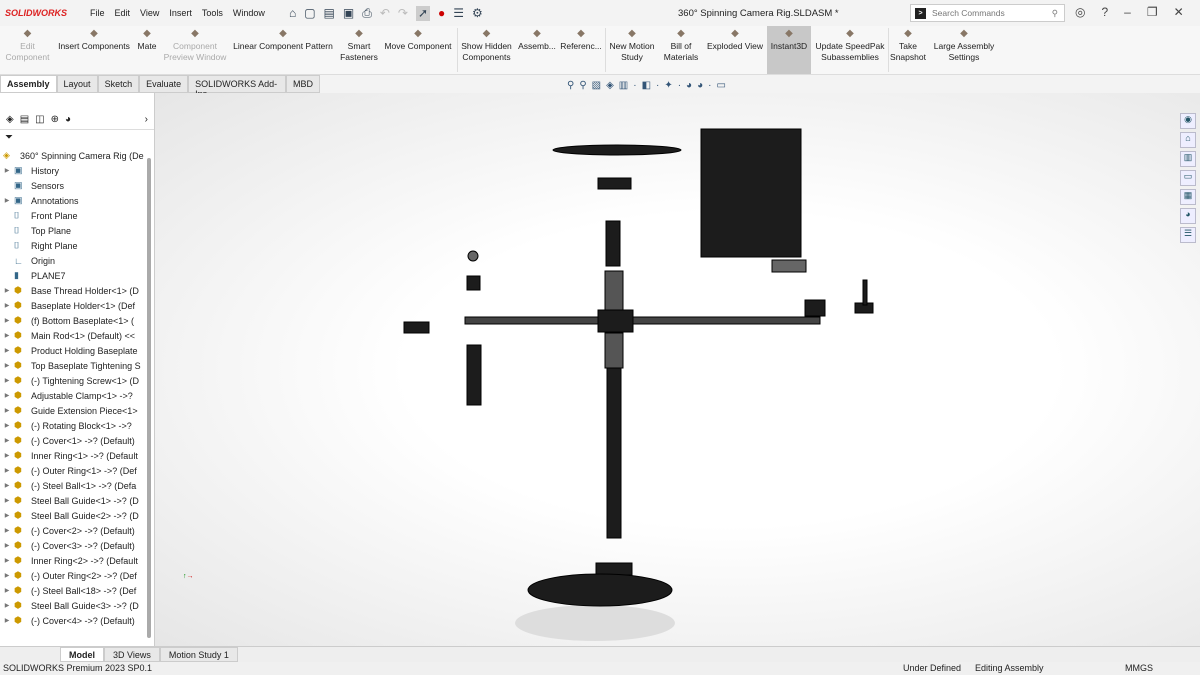 This screenshot has height=675, width=1200. Describe the element at coordinates (292, 13) in the screenshot. I see `home-icon: ⌂` at that location.